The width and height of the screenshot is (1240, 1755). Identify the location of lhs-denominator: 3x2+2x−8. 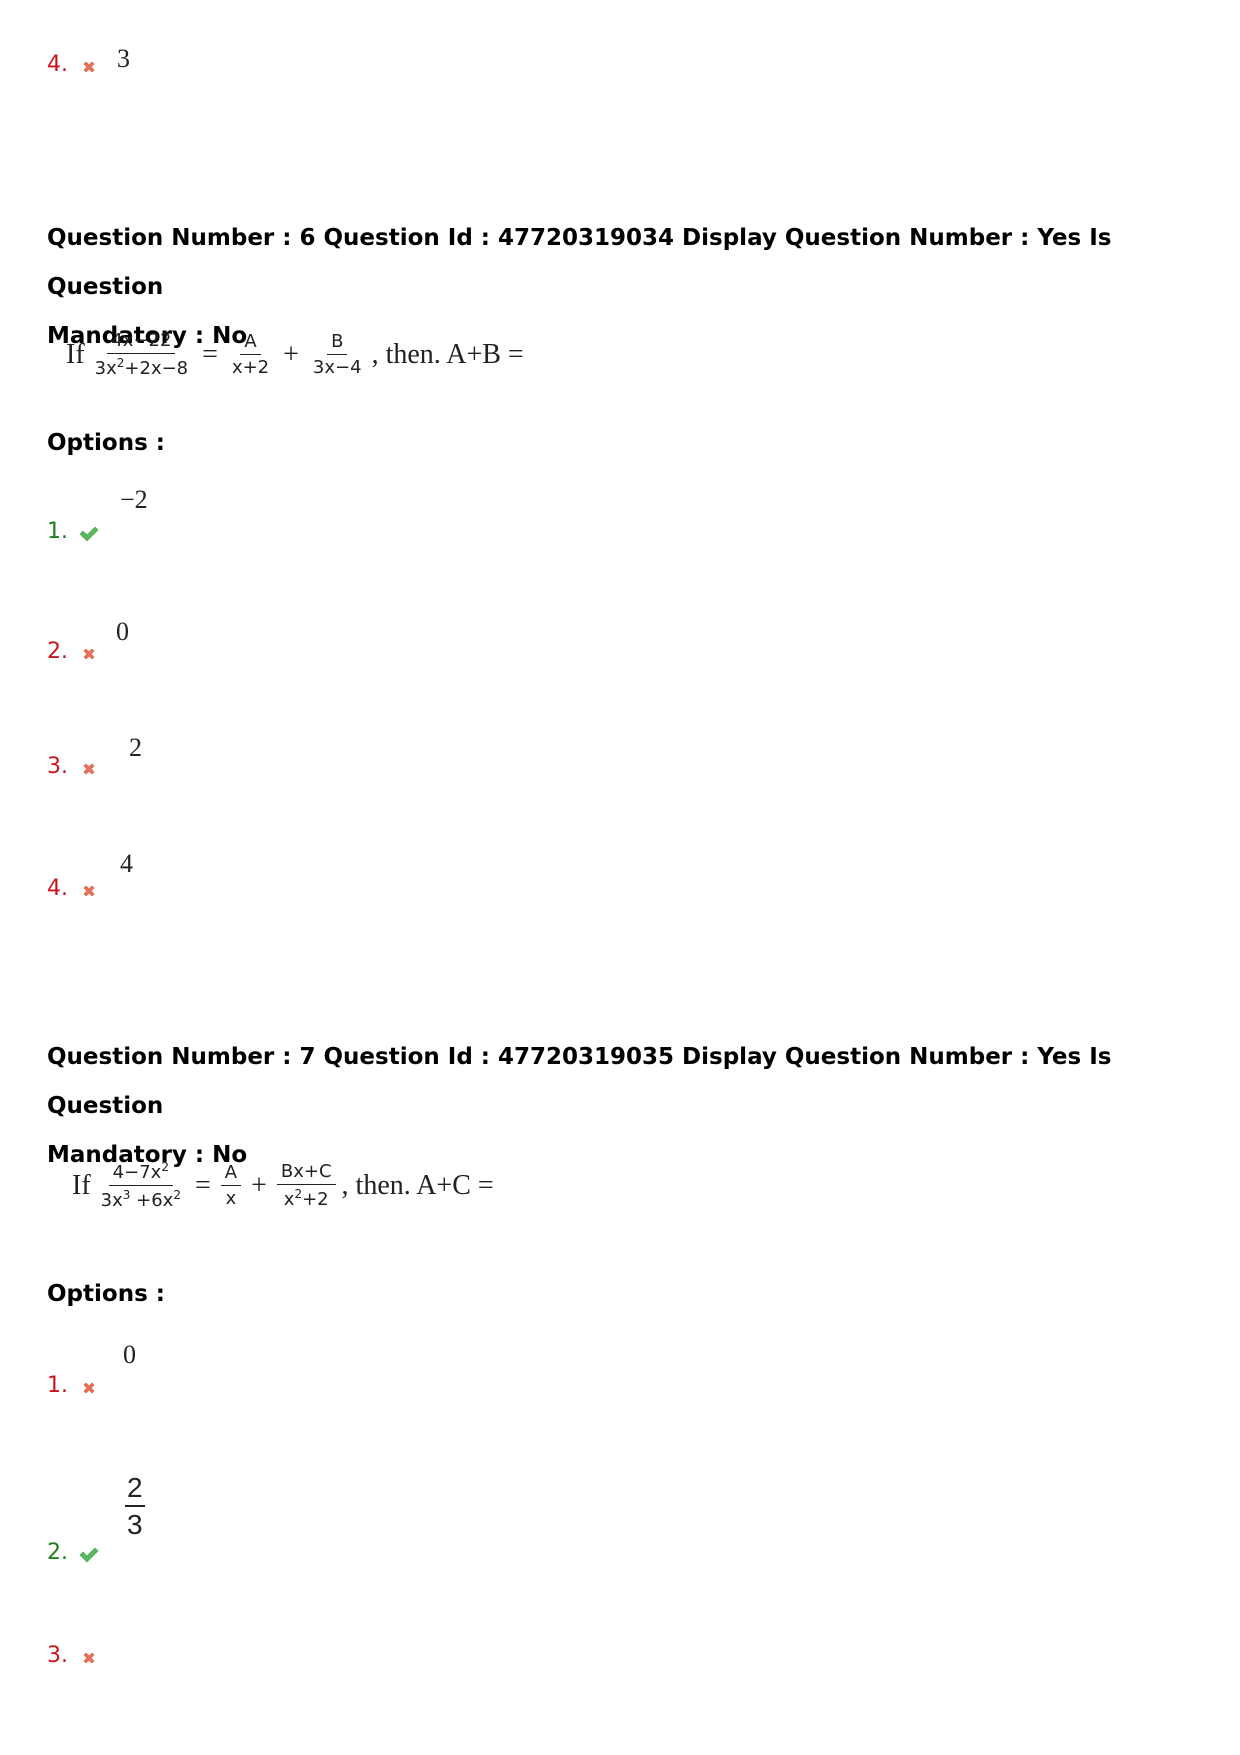
(141, 367).